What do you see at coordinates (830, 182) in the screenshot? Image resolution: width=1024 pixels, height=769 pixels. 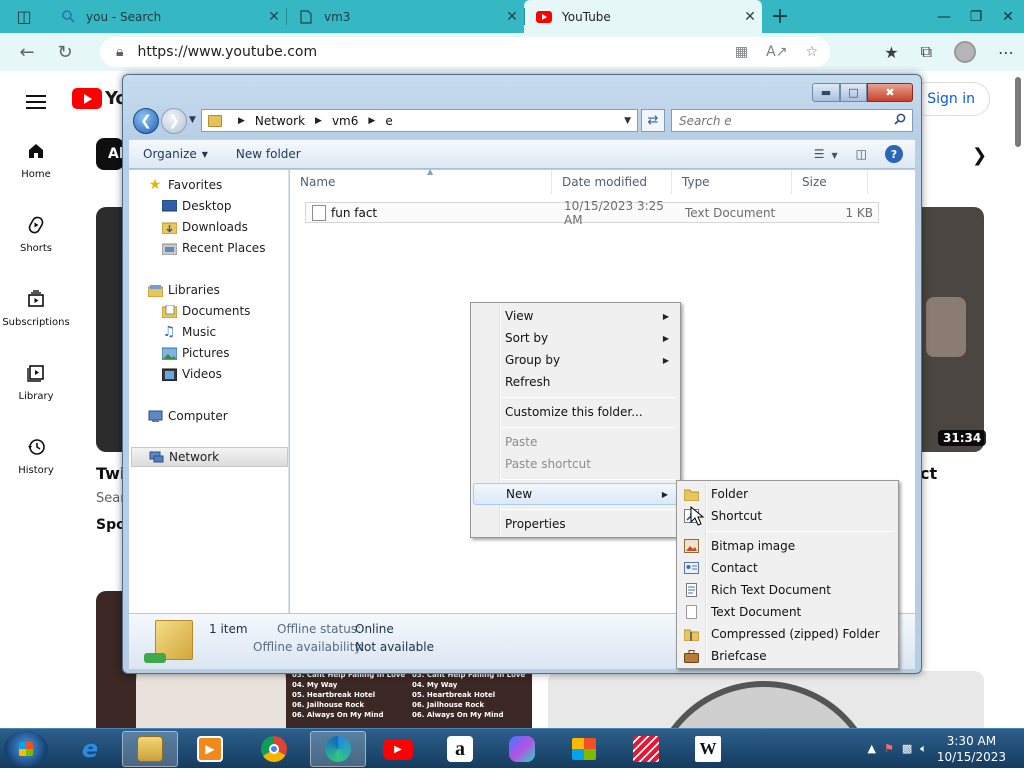 I see `column-header-size: Size` at bounding box center [830, 182].